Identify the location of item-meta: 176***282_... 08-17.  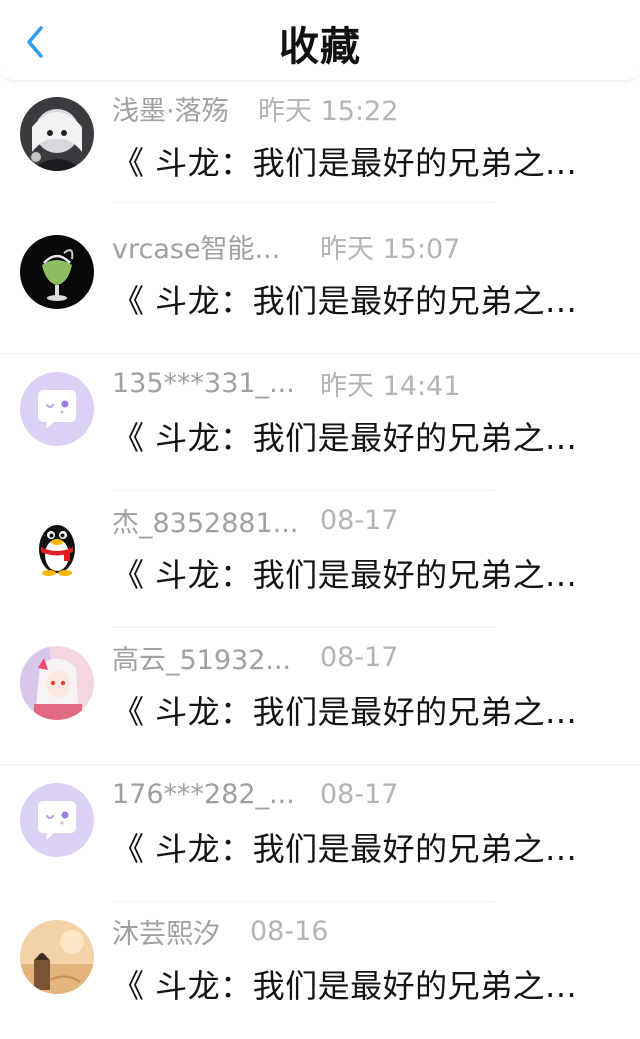
(255, 794).